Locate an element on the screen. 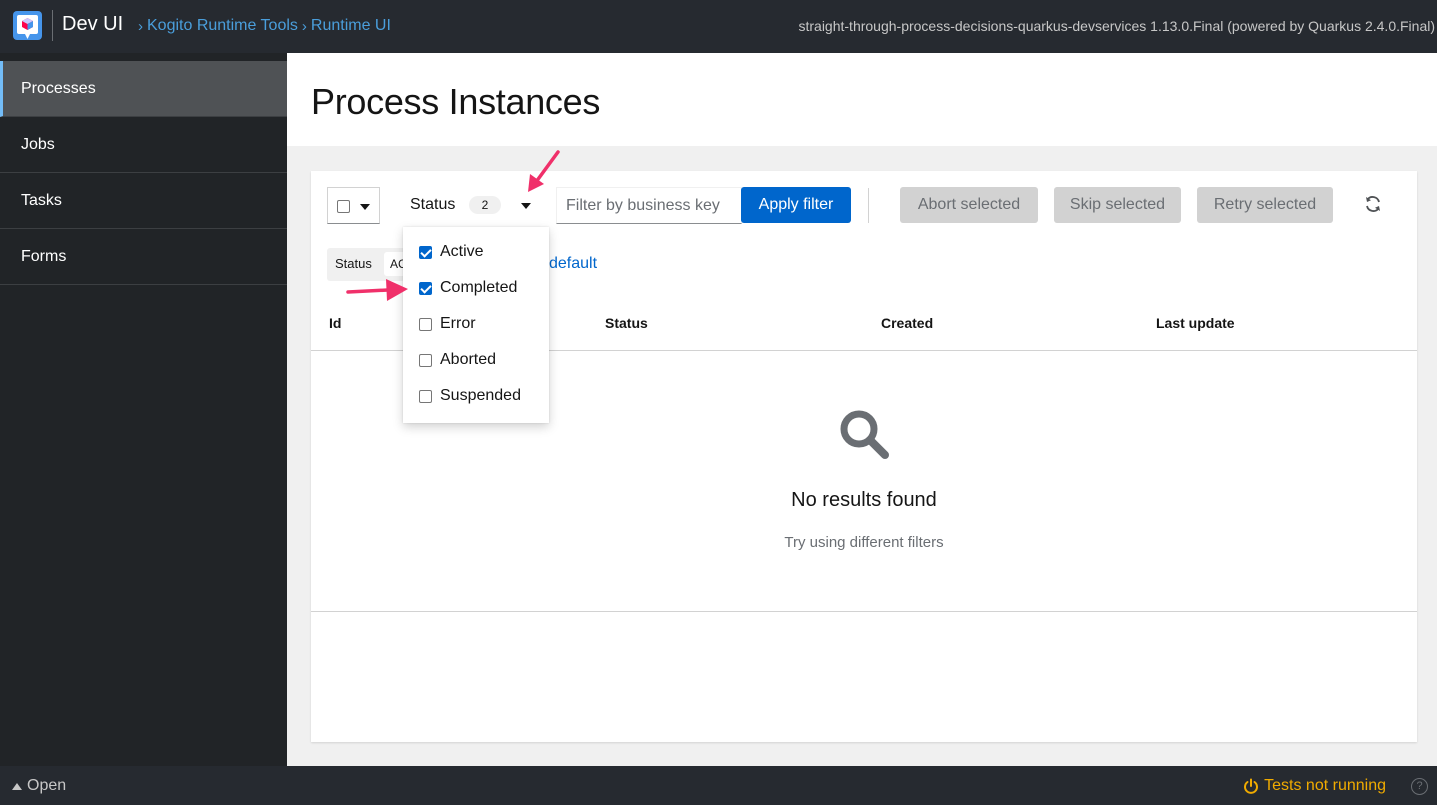  bulk-select-dropdown is located at coordinates (353, 205).